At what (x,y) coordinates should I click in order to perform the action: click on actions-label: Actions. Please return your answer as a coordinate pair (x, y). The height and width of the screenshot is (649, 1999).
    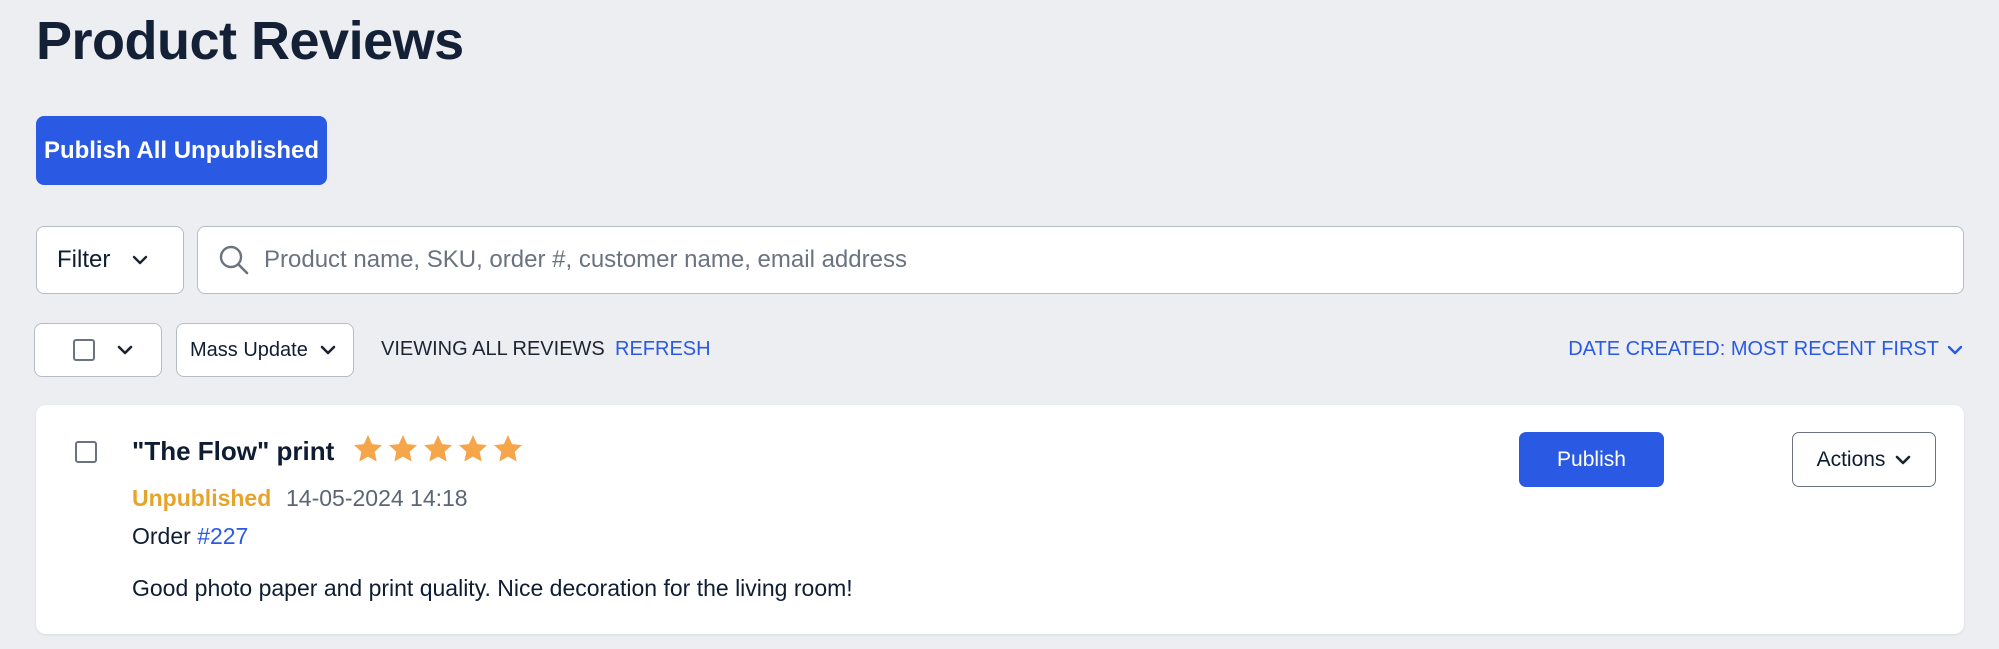
    Looking at the image, I should click on (1851, 459).